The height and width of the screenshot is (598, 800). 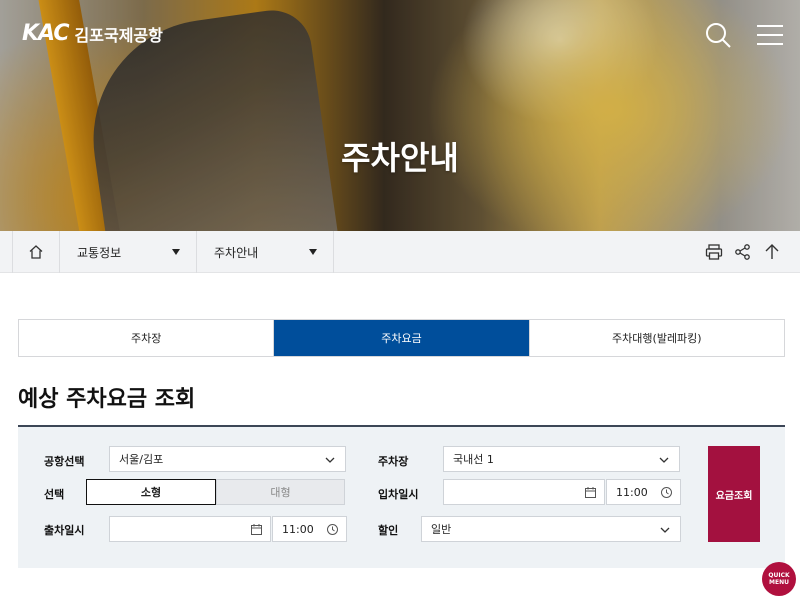 What do you see at coordinates (473, 459) in the screenshot?
I see `lot-select-value: 국내선 1` at bounding box center [473, 459].